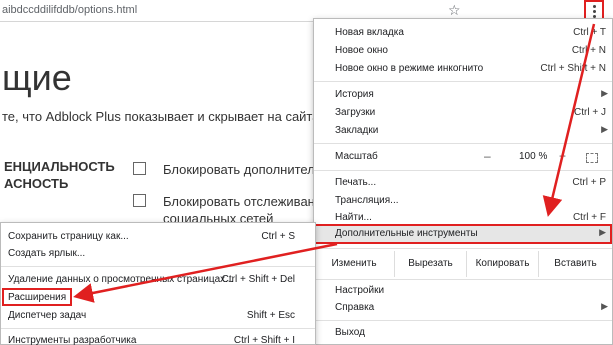 Image resolution: width=613 pixels, height=345 pixels. I want to click on menu-item-new-window: Новое окно Ctrl + N, so click(463, 51).